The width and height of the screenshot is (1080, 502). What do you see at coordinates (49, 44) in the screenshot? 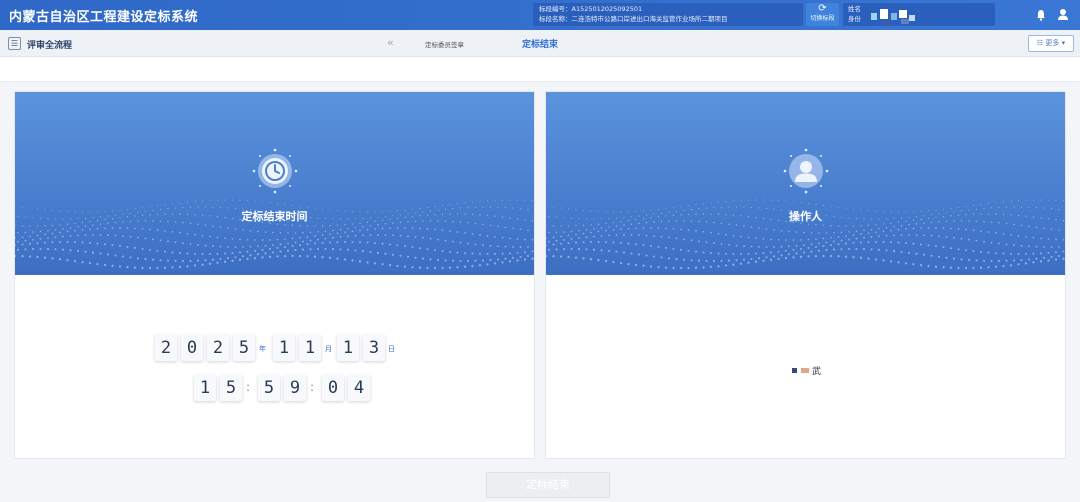
I see `flow-label: 评审全流程` at bounding box center [49, 44].